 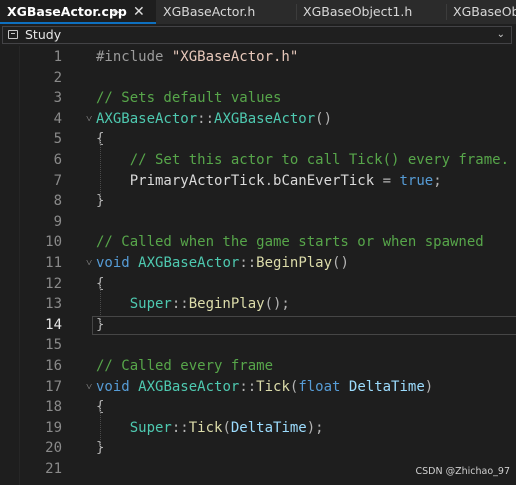 I want to click on code-line: 14}, so click(x=258, y=325).